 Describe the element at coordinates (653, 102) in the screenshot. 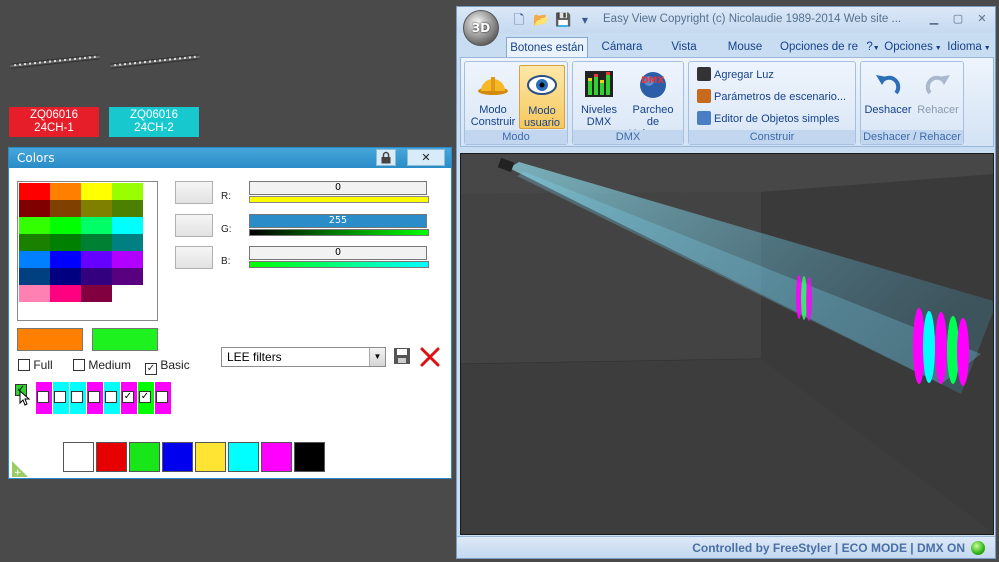

I see `parcheo-universos-button: DMX Parcheo de Universos` at that location.